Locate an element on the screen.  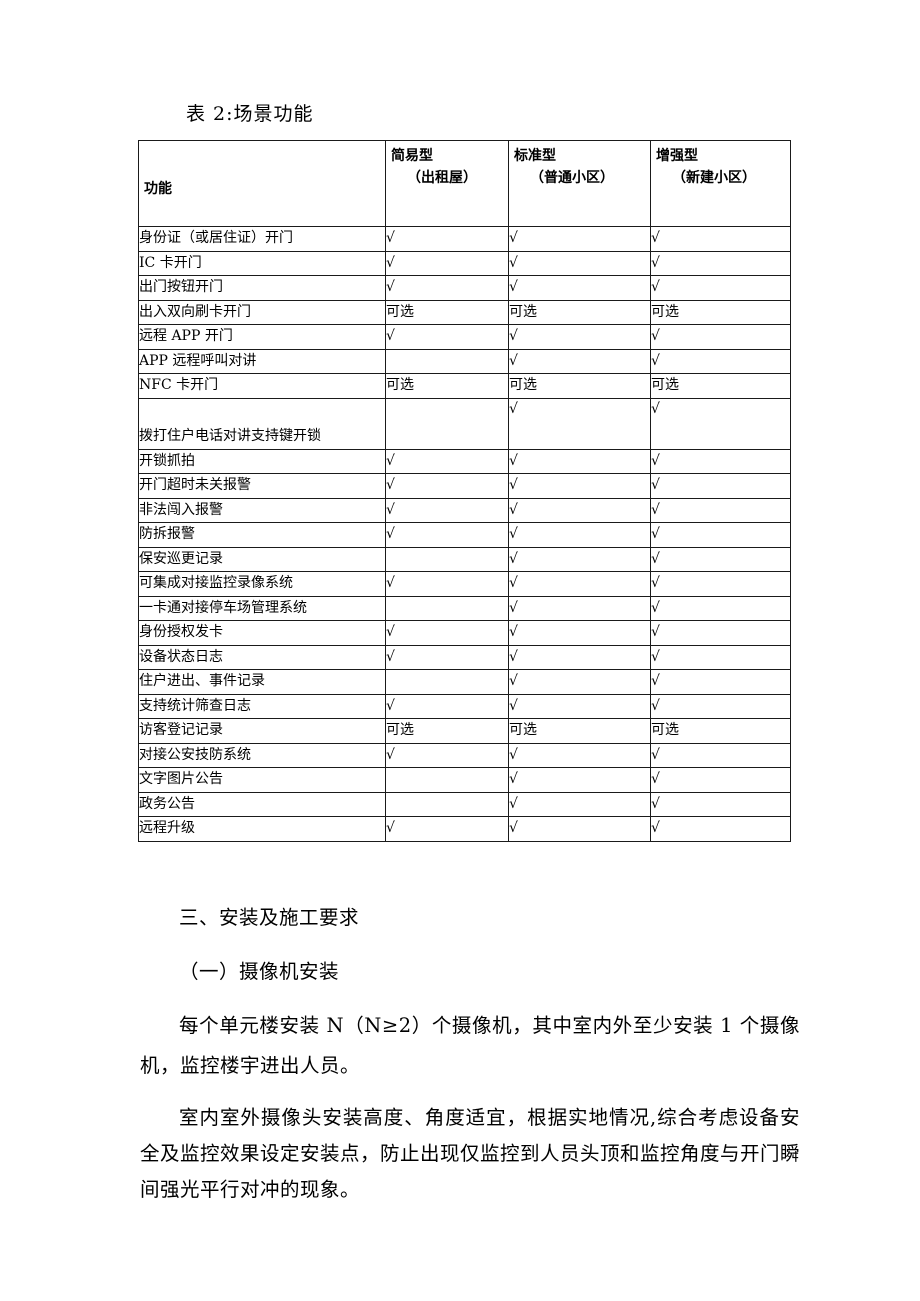
table-row: 身份证（或居住证）开门 √ √ √ is located at coordinates (464, 239).